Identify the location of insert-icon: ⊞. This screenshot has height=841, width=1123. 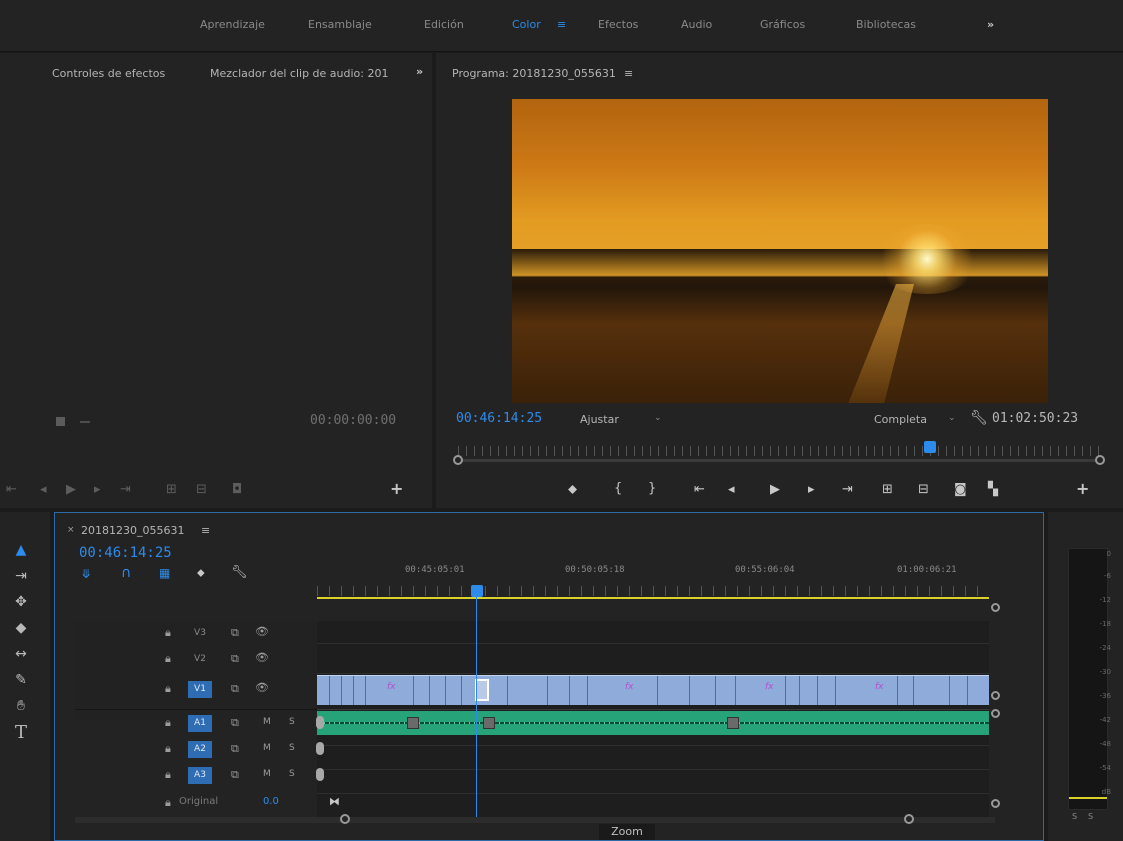
(171, 490).